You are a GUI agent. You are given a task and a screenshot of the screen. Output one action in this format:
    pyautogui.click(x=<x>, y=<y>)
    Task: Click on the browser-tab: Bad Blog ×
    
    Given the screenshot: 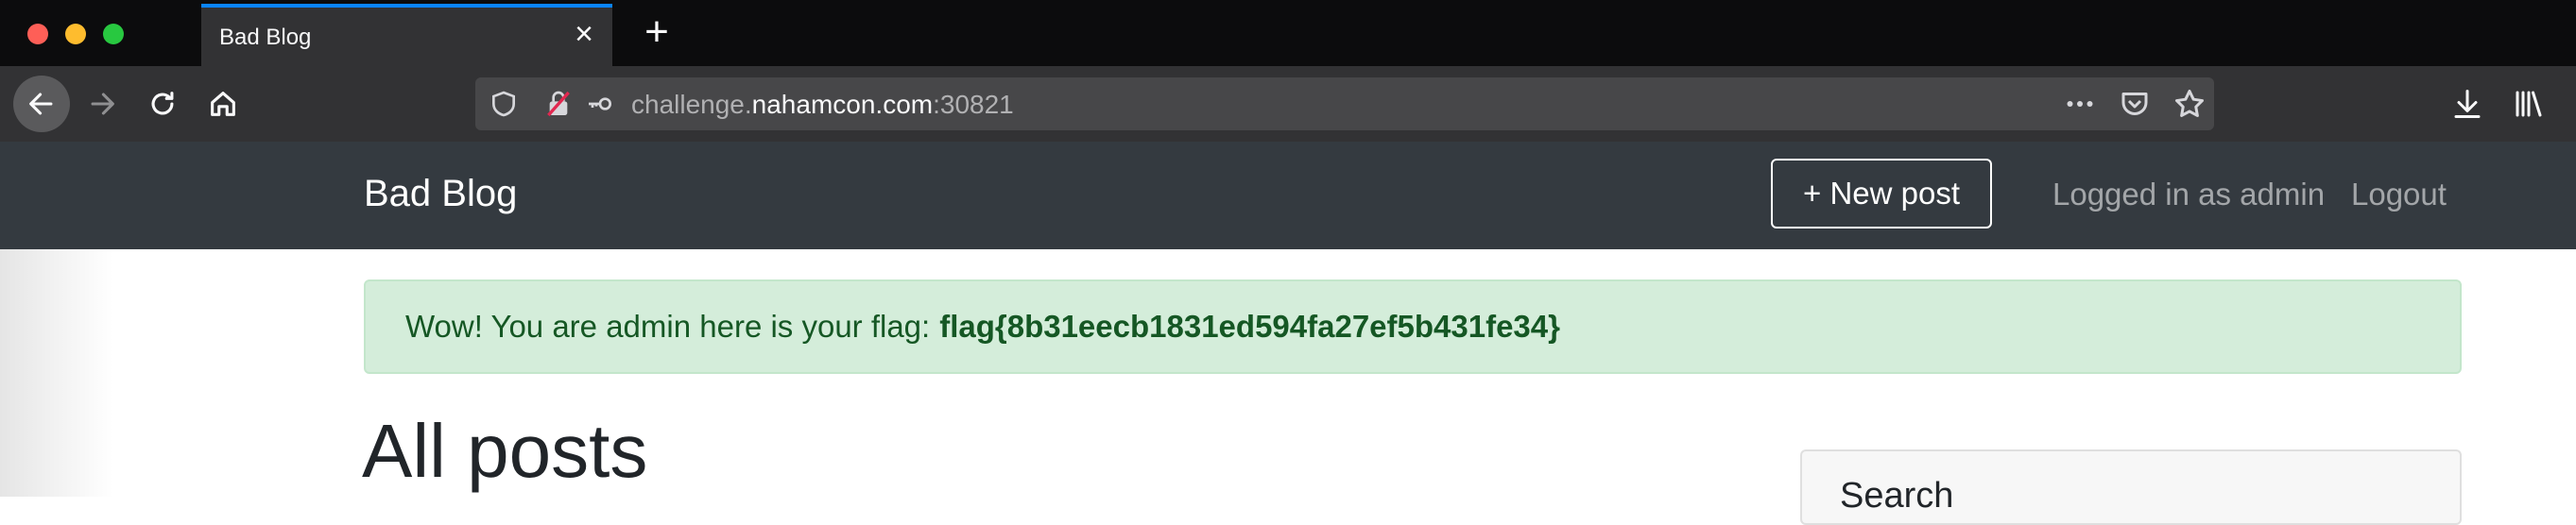 What is the action you would take?
    pyautogui.click(x=406, y=35)
    